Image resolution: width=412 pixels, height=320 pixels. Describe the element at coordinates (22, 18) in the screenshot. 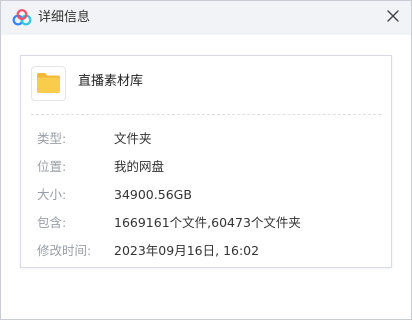

I see `baidu-netdisk-cloud-icon` at that location.